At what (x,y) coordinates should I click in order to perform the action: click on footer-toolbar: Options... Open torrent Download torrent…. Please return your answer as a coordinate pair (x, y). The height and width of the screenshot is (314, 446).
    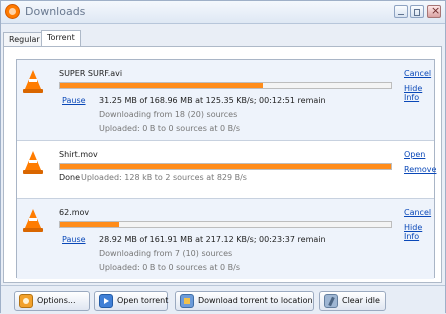
    Looking at the image, I should click on (223, 299).